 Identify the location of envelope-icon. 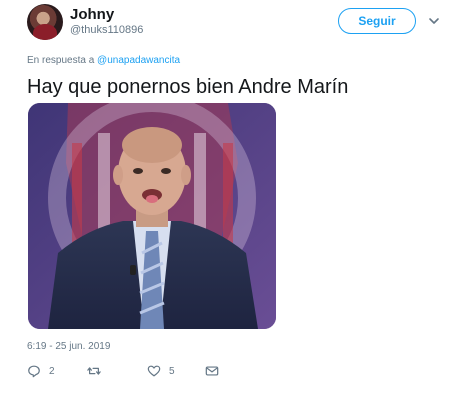
(212, 371).